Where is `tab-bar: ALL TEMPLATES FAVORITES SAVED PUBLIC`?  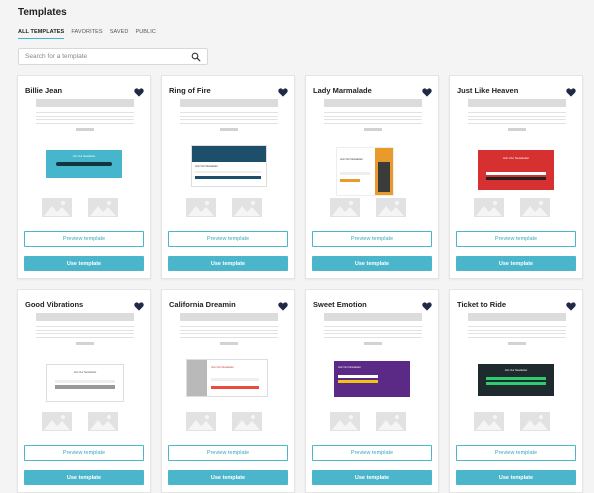 tab-bar: ALL TEMPLATES FAVORITES SAVED PUBLIC is located at coordinates (87, 34).